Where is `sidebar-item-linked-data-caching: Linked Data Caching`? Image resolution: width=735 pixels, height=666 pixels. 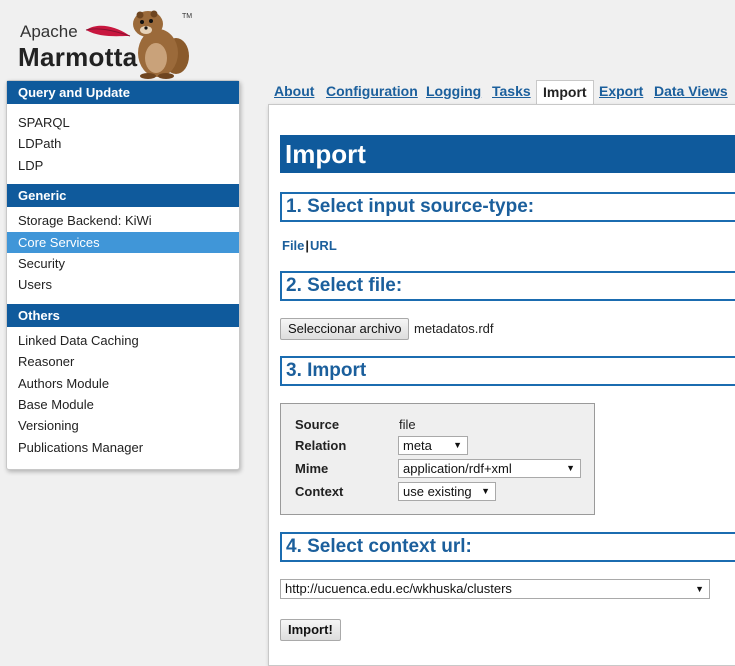 sidebar-item-linked-data-caching: Linked Data Caching is located at coordinates (123, 340).